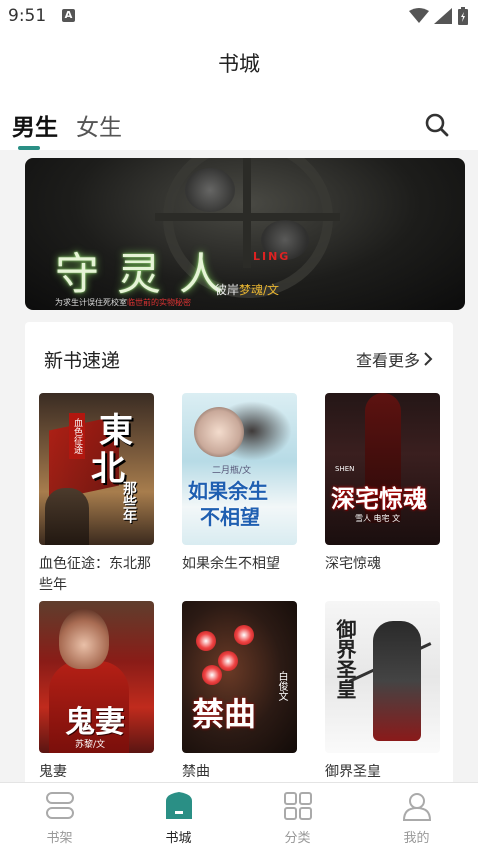 This screenshot has height=849, width=478. Describe the element at coordinates (437, 125) in the screenshot. I see `search-icon` at that location.